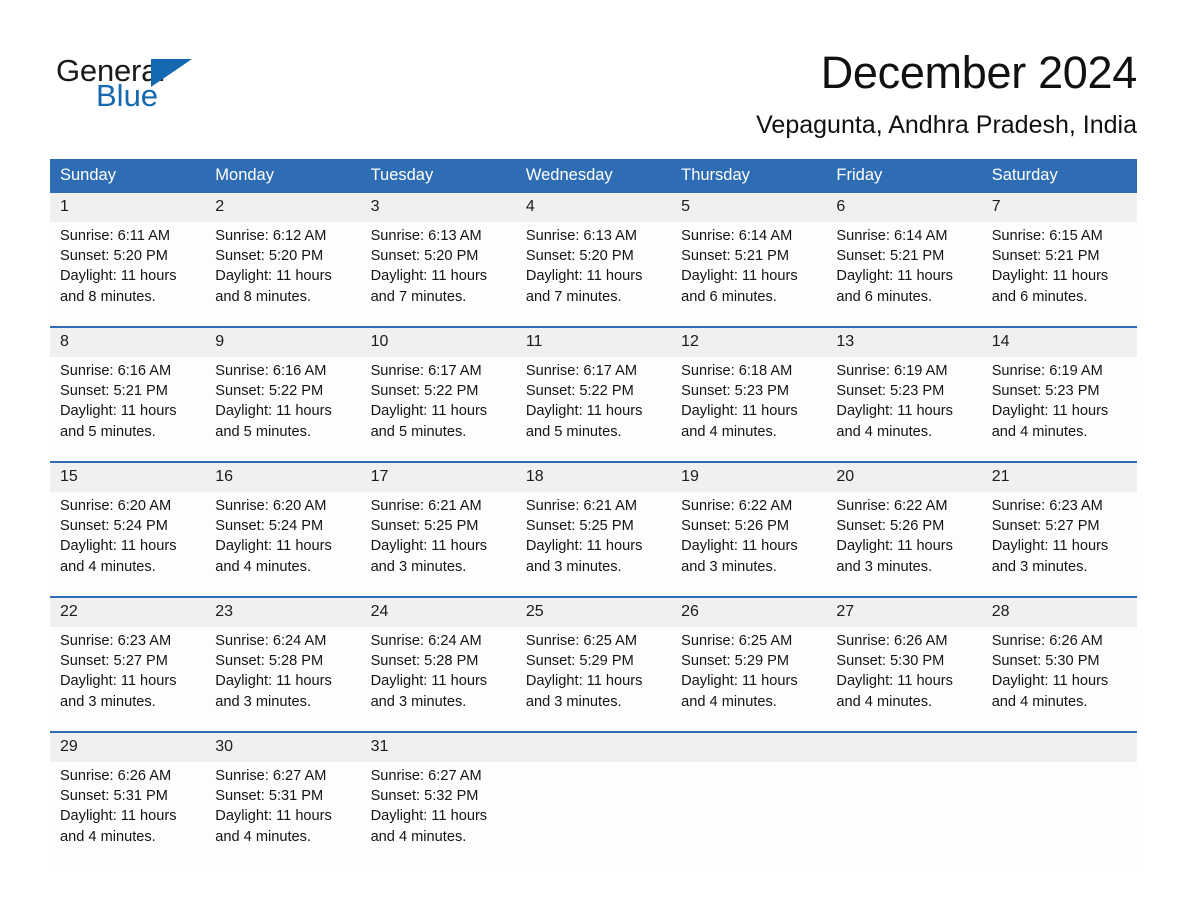 The height and width of the screenshot is (918, 1188). I want to click on sunrise-text: Sunrise: 6:17 AM, so click(581, 371).